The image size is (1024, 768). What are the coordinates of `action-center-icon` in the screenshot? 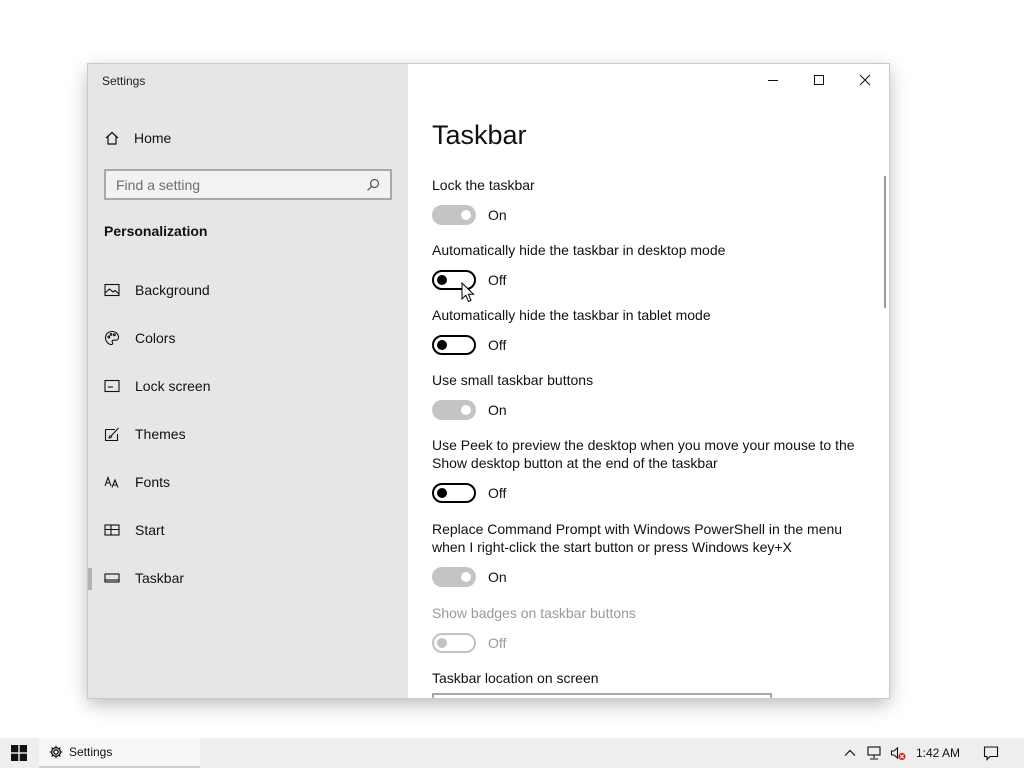 It's located at (991, 753).